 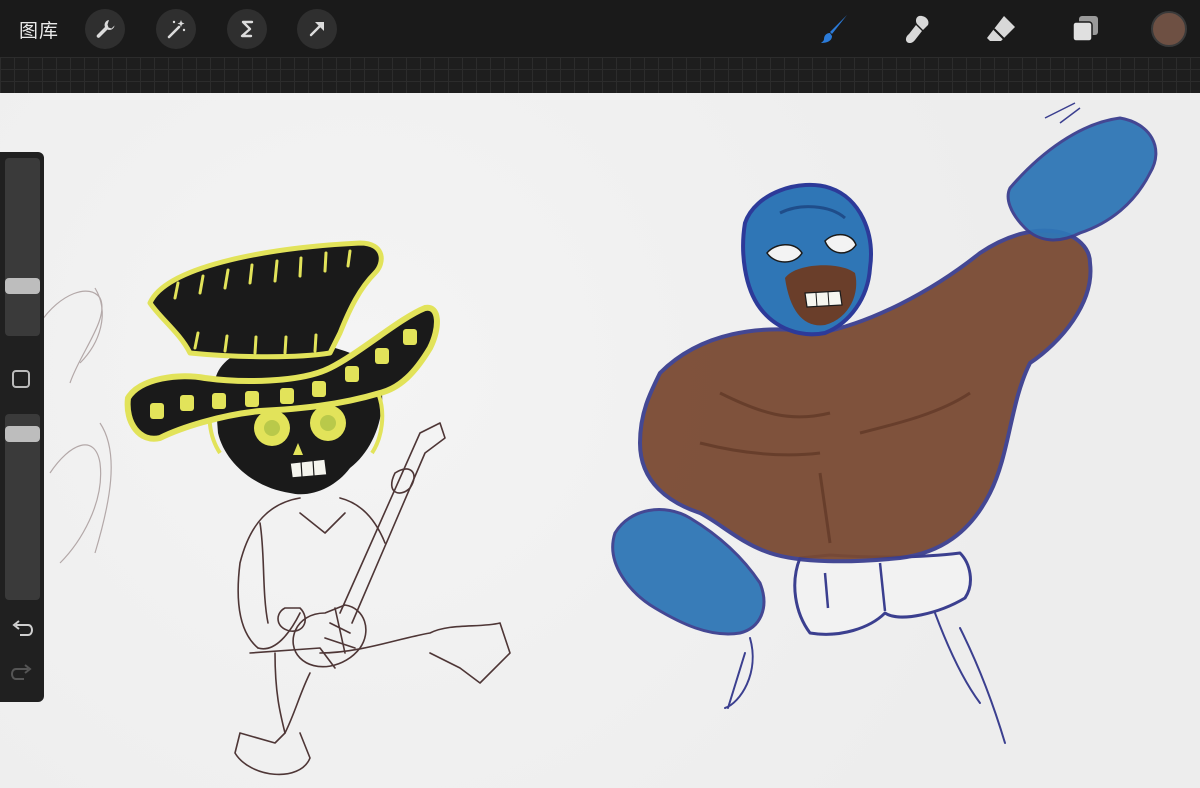 I want to click on actions-button, so click(x=105, y=29).